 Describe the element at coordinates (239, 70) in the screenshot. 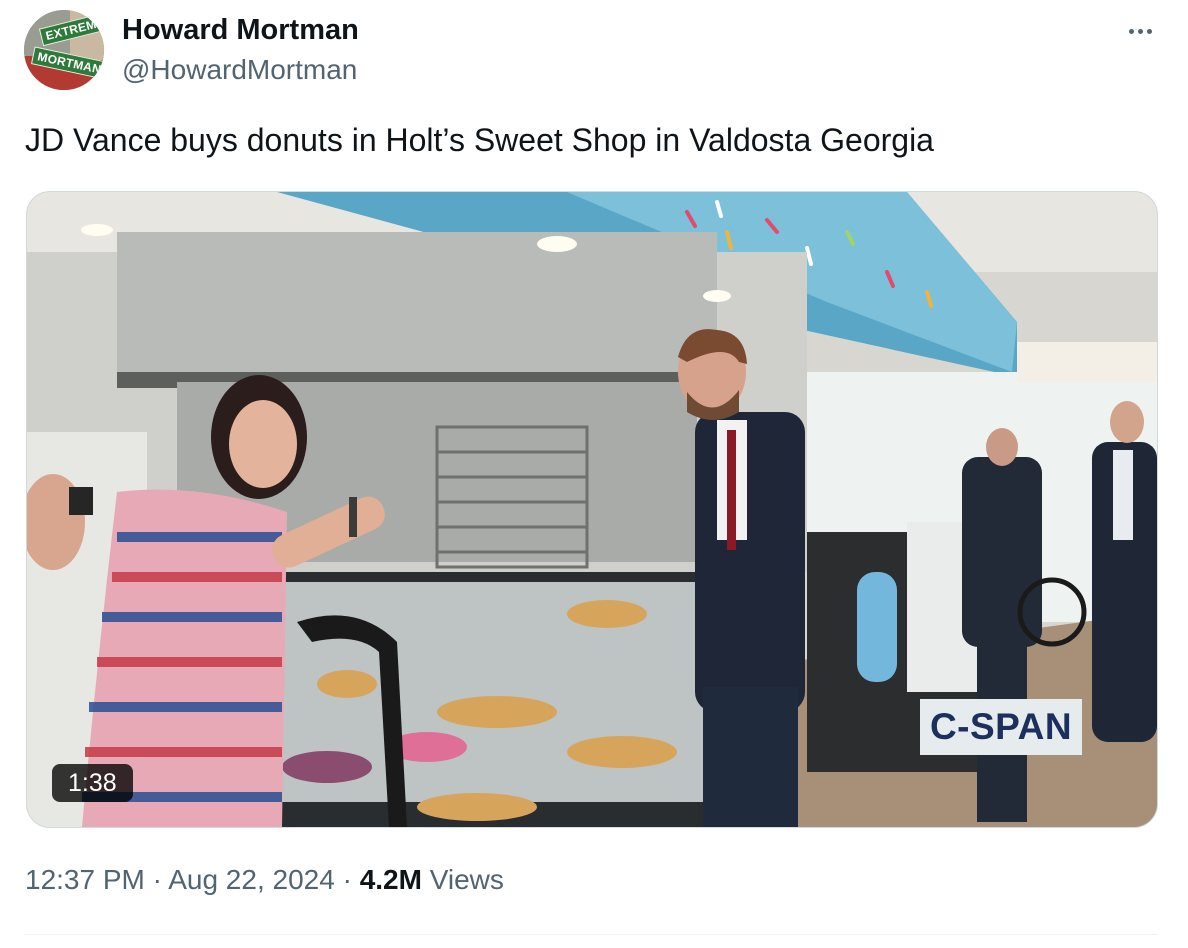

I see `author-handle: @HowardMortman` at that location.